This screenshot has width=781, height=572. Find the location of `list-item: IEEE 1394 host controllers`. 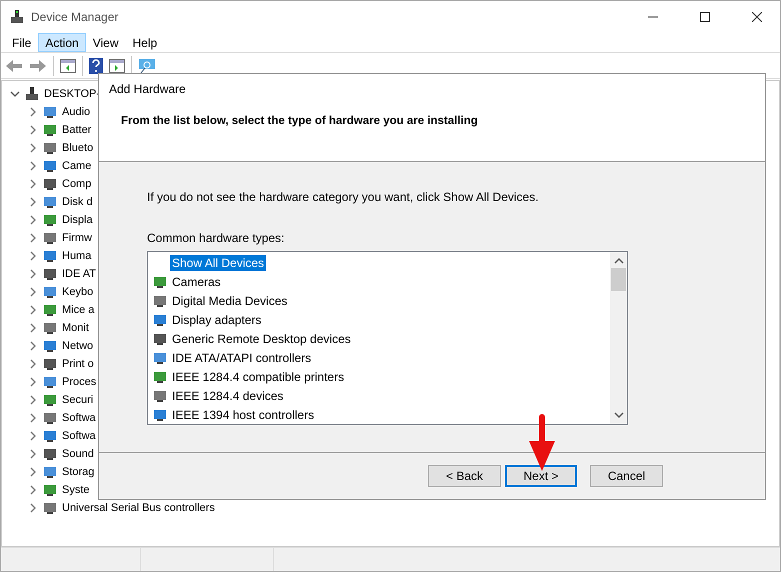

list-item: IEEE 1394 host controllers is located at coordinates (243, 414).